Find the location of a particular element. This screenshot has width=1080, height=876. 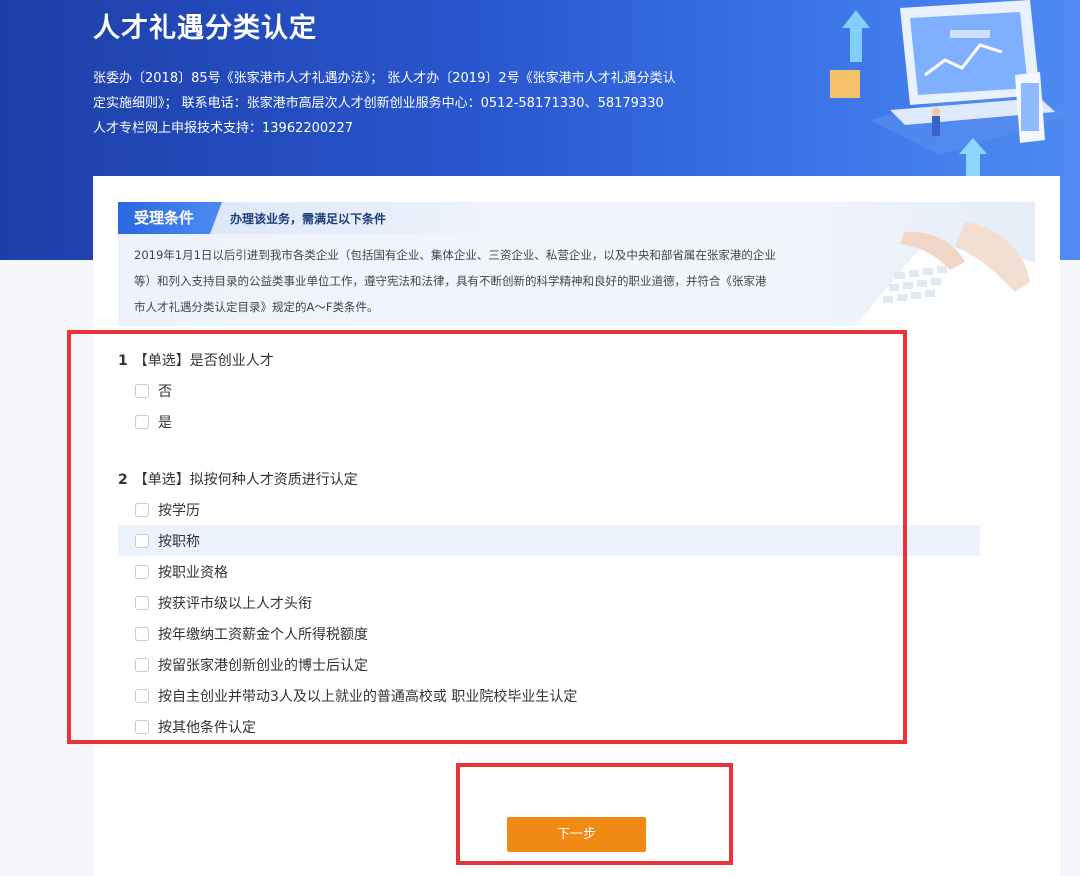

next-step-button: 下一步 is located at coordinates (576, 834).